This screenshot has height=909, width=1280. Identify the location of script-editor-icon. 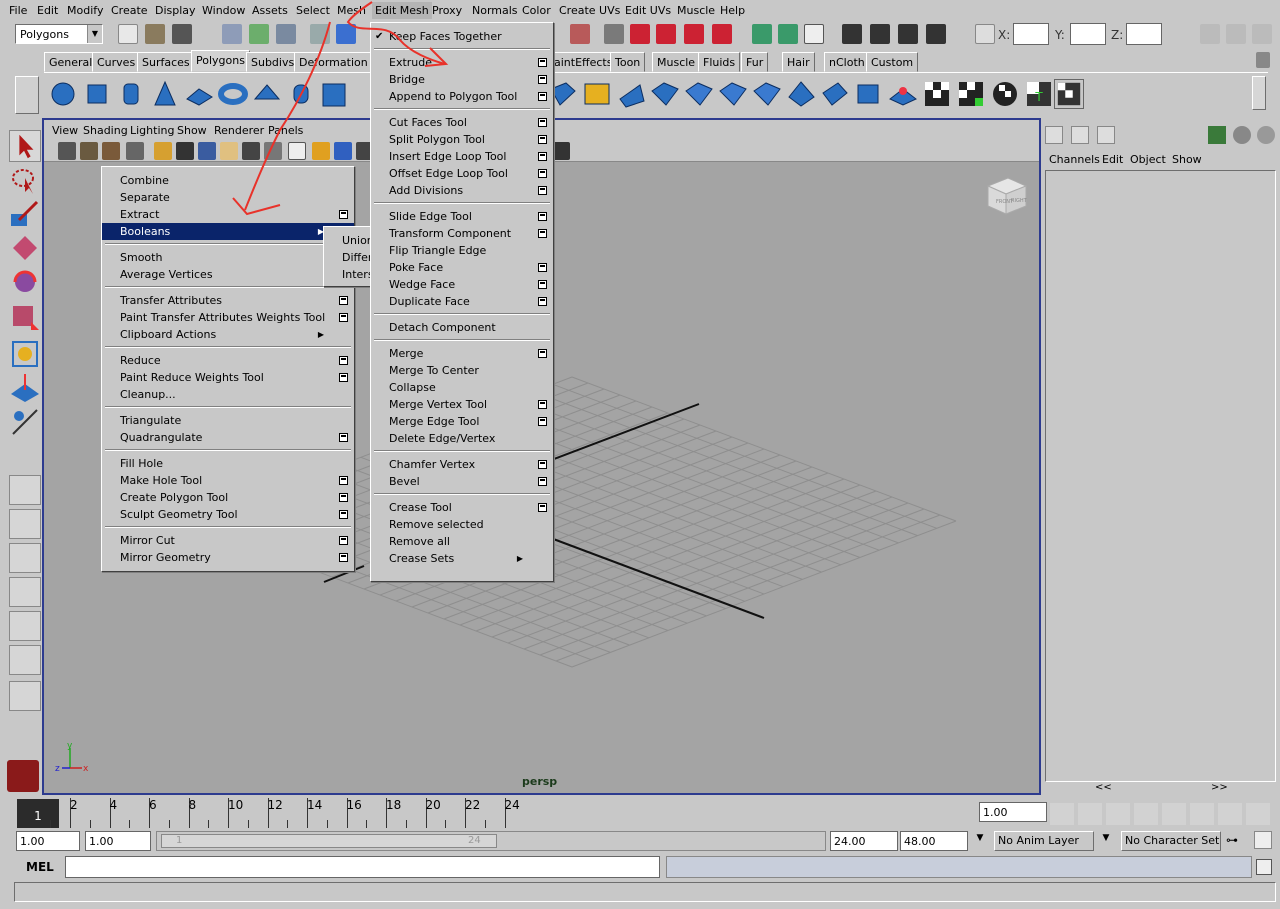
(1264, 867).